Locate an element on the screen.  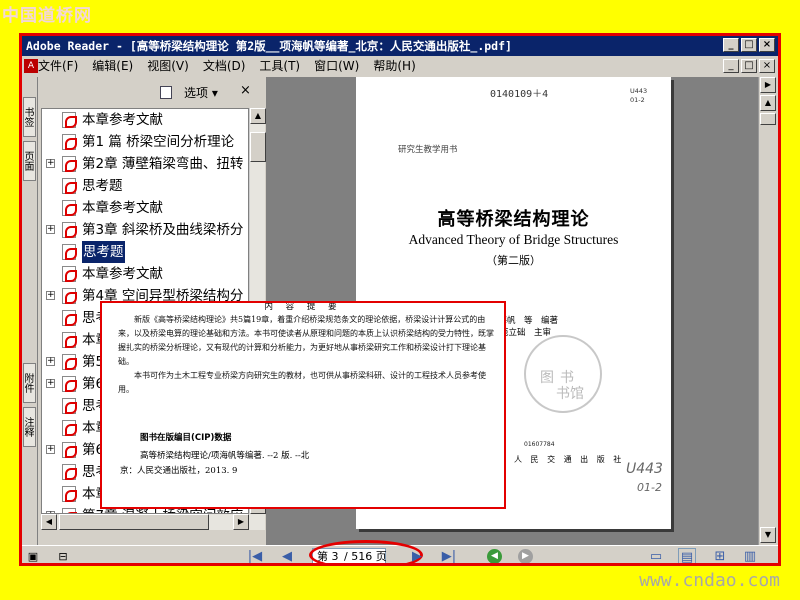
bookmark-horizontal-scrollbar: ◀ ▶ is located at coordinates (153, 522).